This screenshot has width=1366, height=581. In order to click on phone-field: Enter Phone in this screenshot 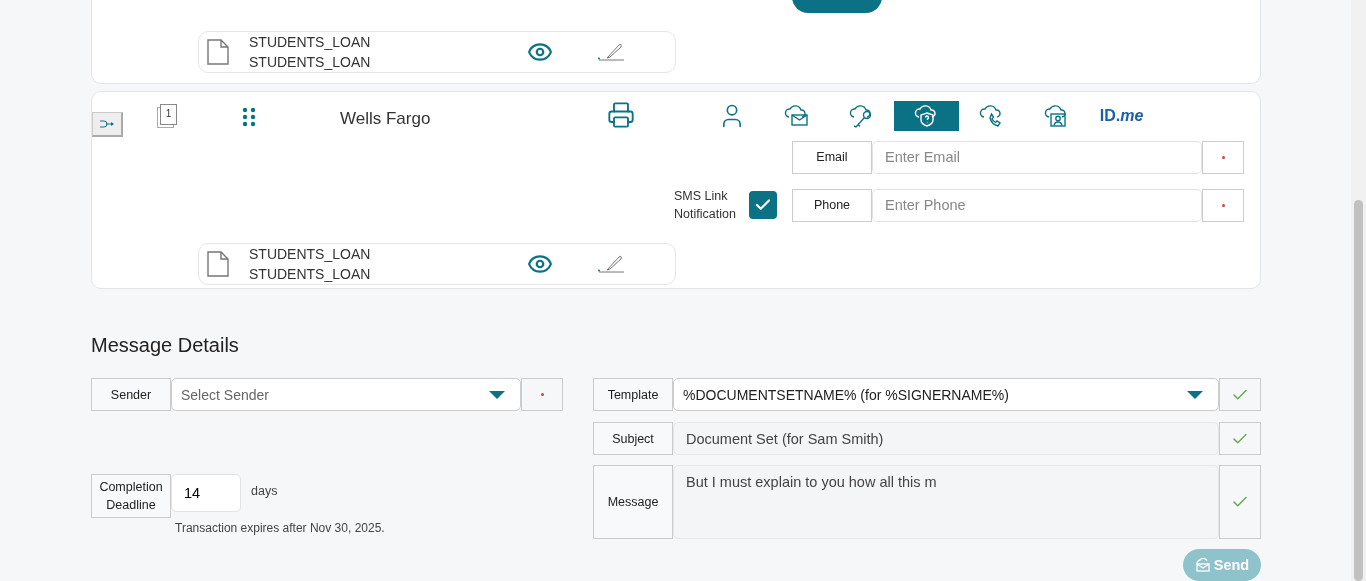, I will do `click(1037, 205)`.